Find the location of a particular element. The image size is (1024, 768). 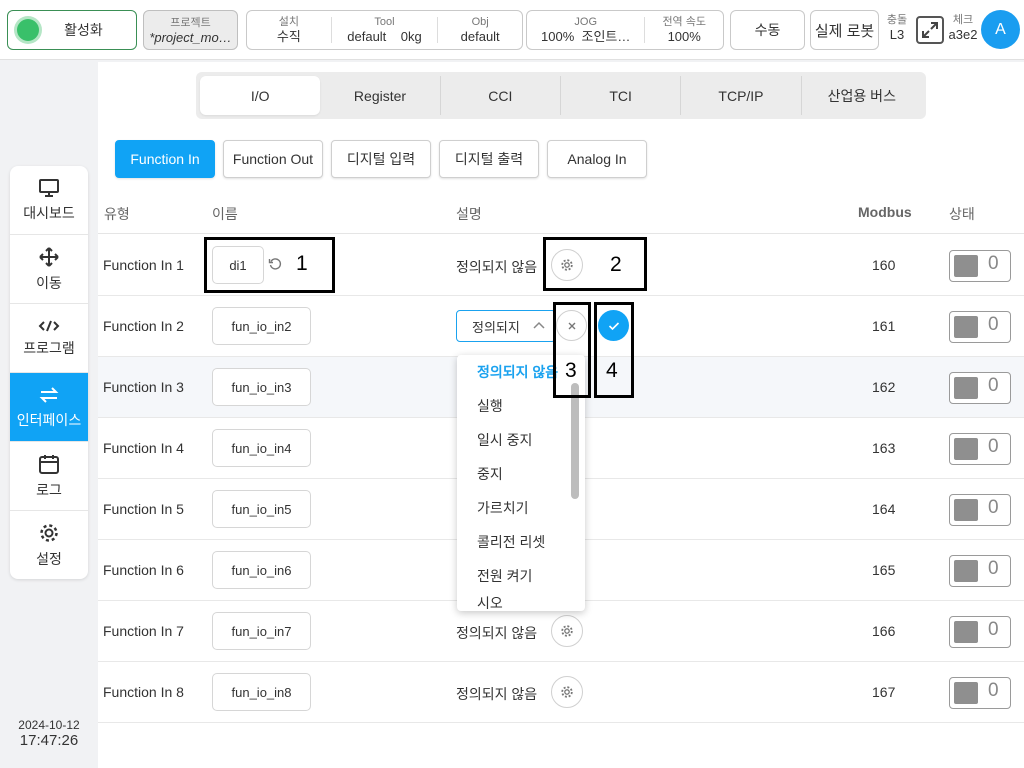

nav-item-move: 이동 is located at coordinates (49, 269).